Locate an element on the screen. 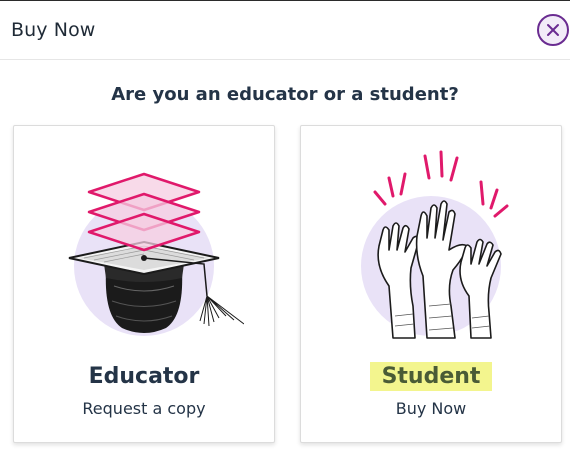 The image size is (570, 452). educator-title: Educator is located at coordinates (144, 376).